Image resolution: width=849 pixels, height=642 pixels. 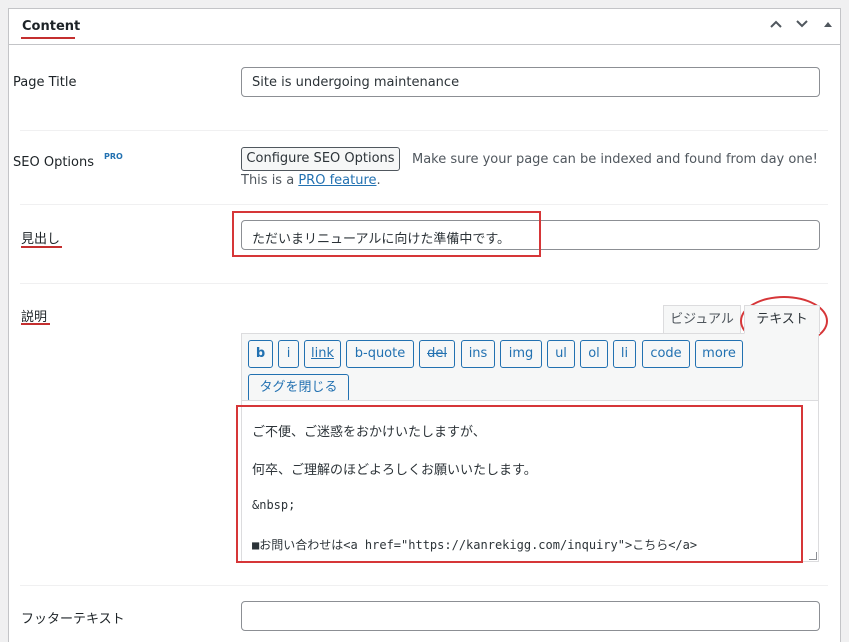 What do you see at coordinates (776, 26) in the screenshot?
I see `chevron-up-icon` at bounding box center [776, 26].